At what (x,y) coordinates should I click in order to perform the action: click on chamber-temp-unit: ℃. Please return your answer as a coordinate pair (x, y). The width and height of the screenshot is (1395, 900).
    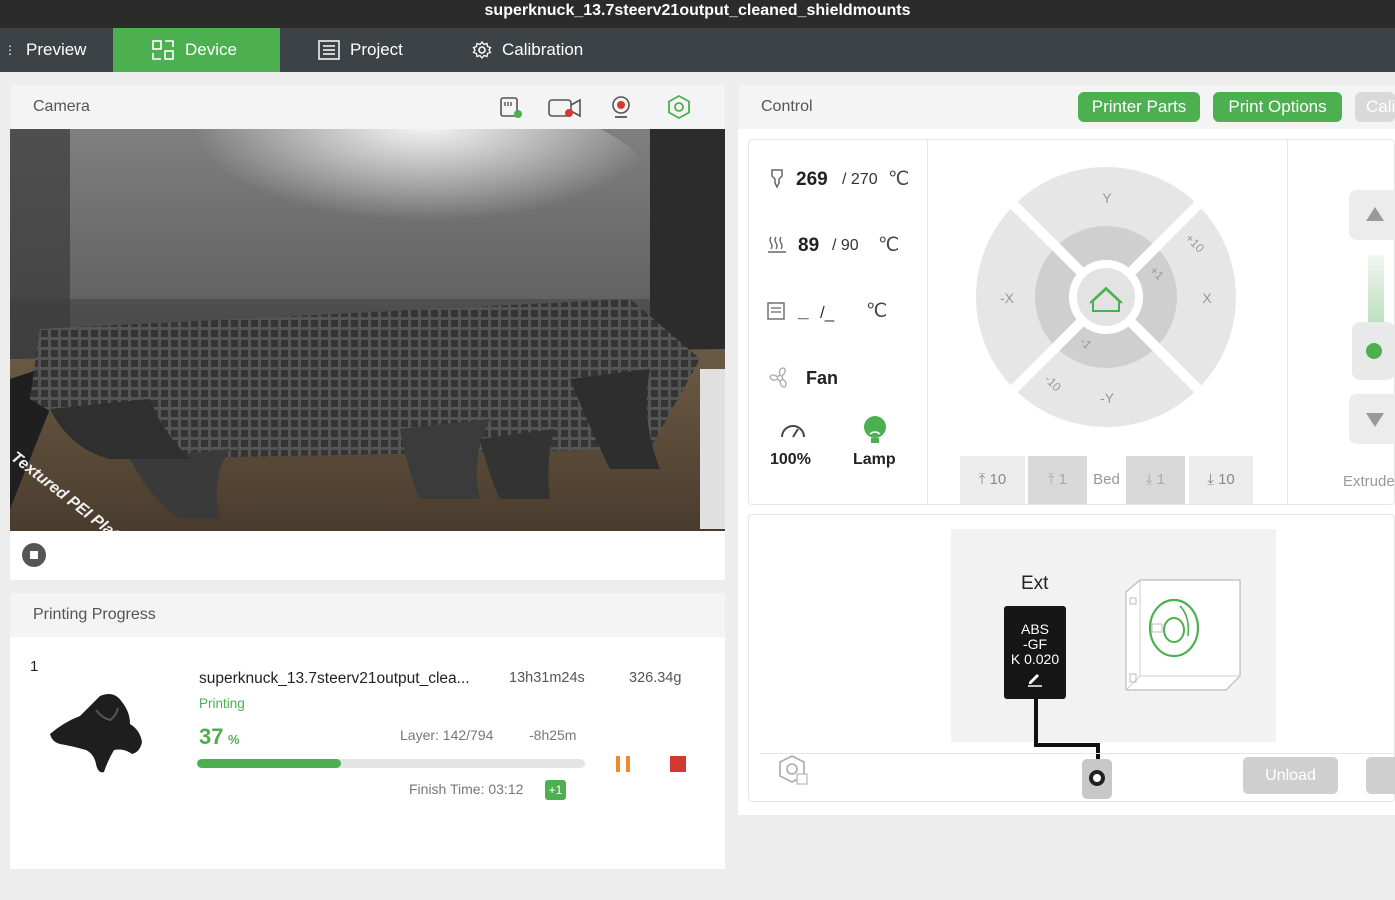
    Looking at the image, I should click on (877, 311).